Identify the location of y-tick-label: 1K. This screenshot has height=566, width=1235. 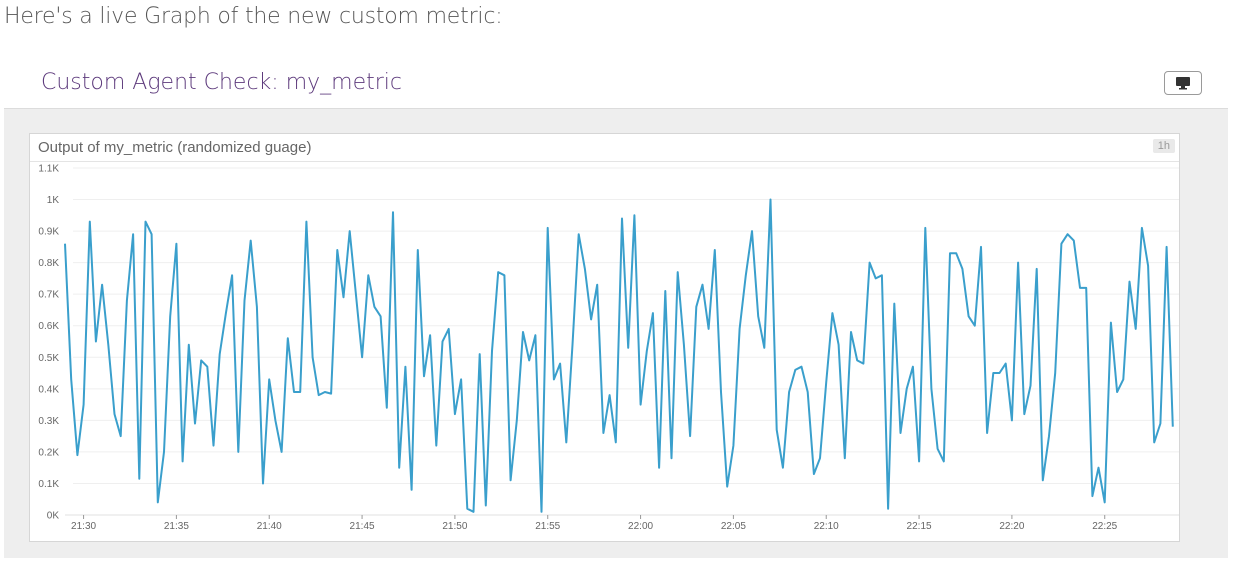
(53, 200).